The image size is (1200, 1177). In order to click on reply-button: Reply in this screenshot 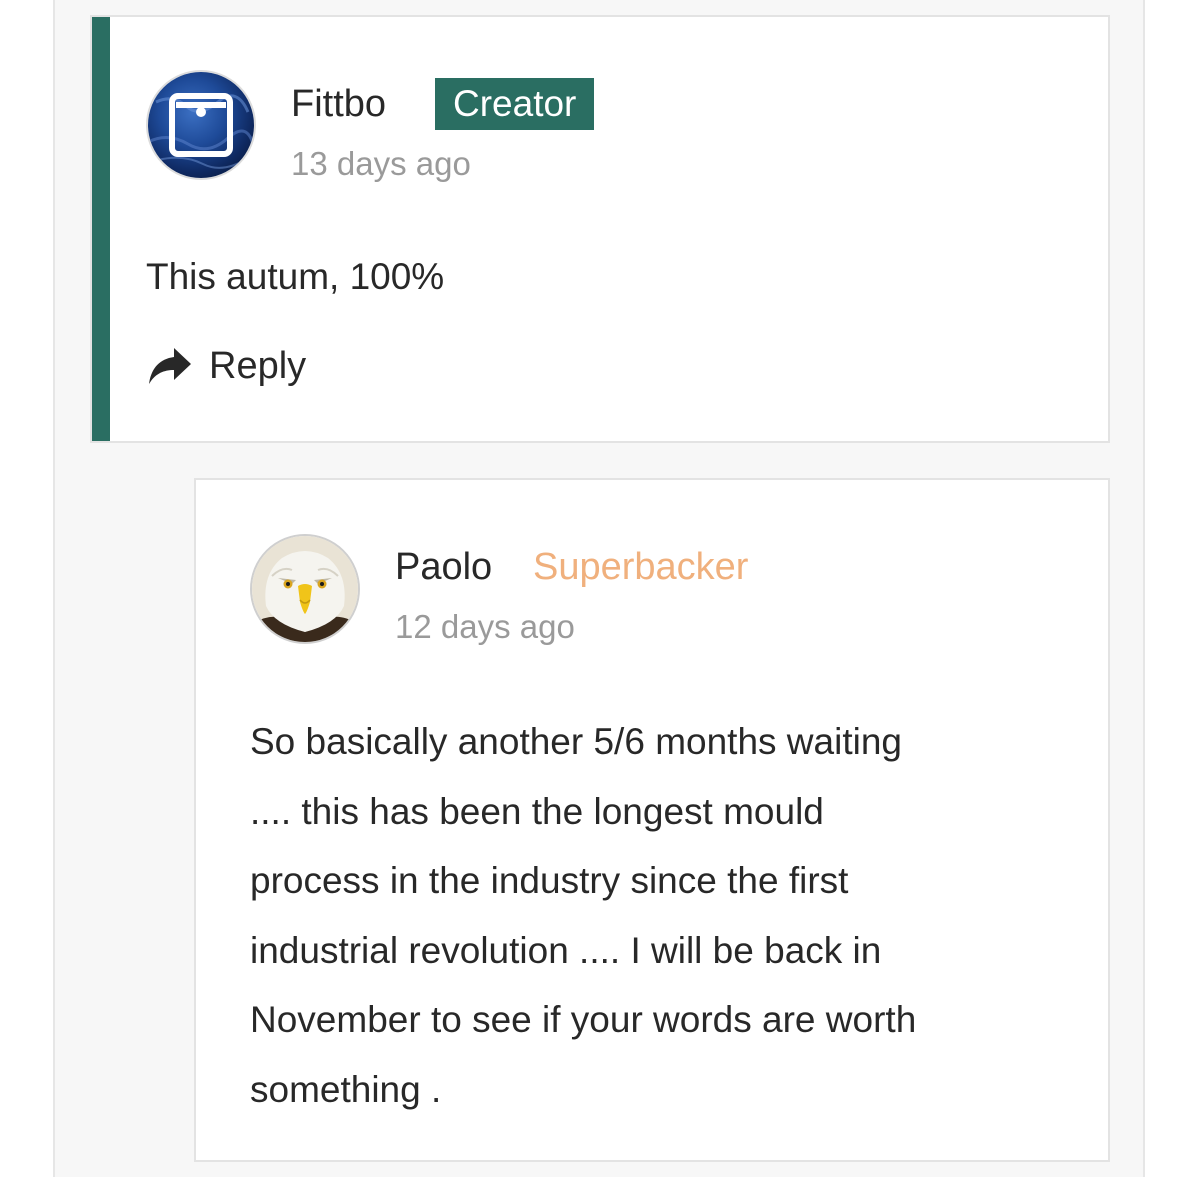, I will do `click(227, 366)`.